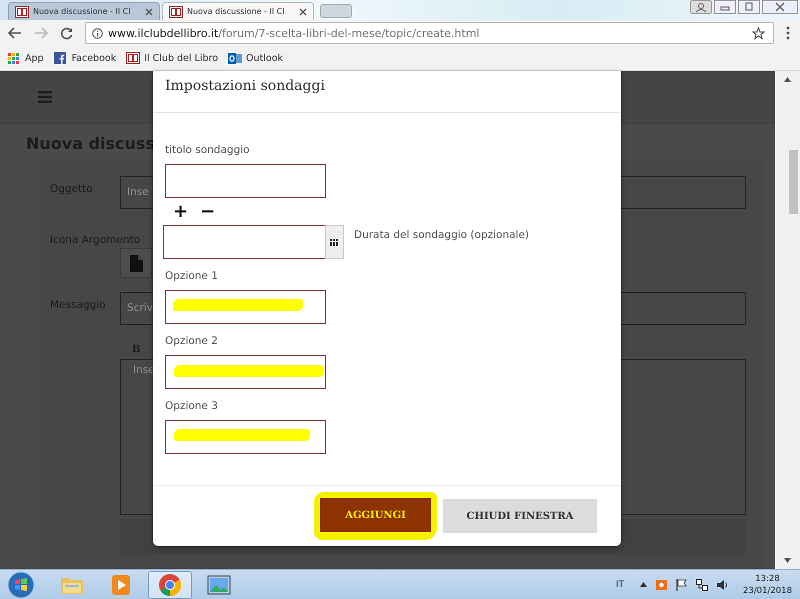  I want to click on input-field, so click(245, 181).